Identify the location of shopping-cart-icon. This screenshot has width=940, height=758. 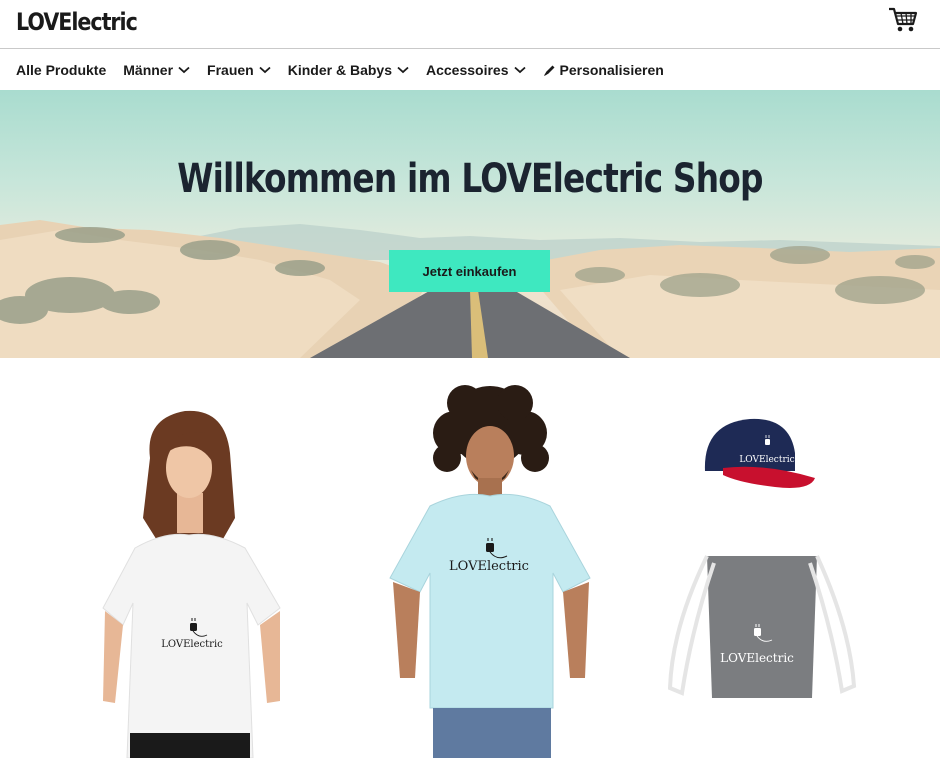
(903, 20).